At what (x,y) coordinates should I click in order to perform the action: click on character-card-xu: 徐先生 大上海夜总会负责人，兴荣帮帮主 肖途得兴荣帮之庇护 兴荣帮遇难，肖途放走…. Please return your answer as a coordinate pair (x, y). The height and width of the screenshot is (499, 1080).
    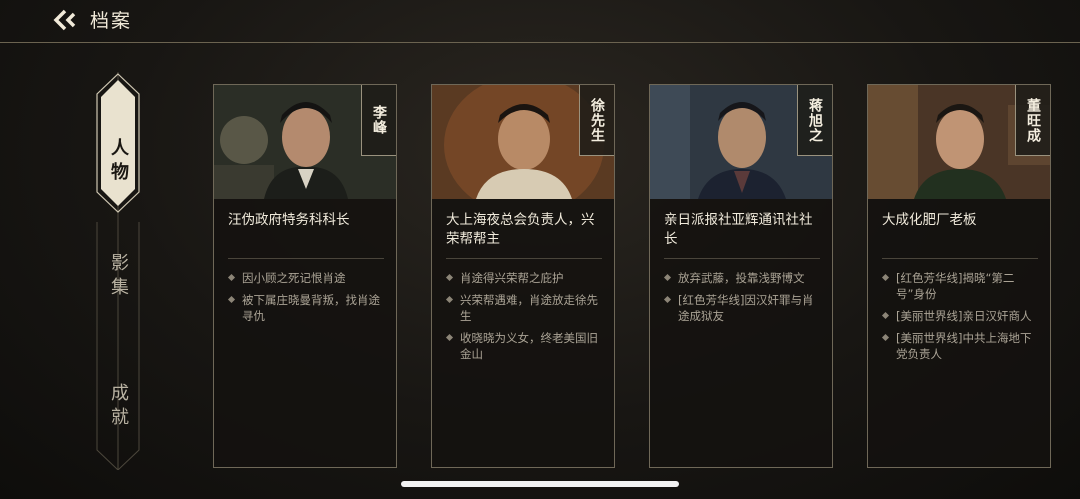
    Looking at the image, I should click on (523, 276).